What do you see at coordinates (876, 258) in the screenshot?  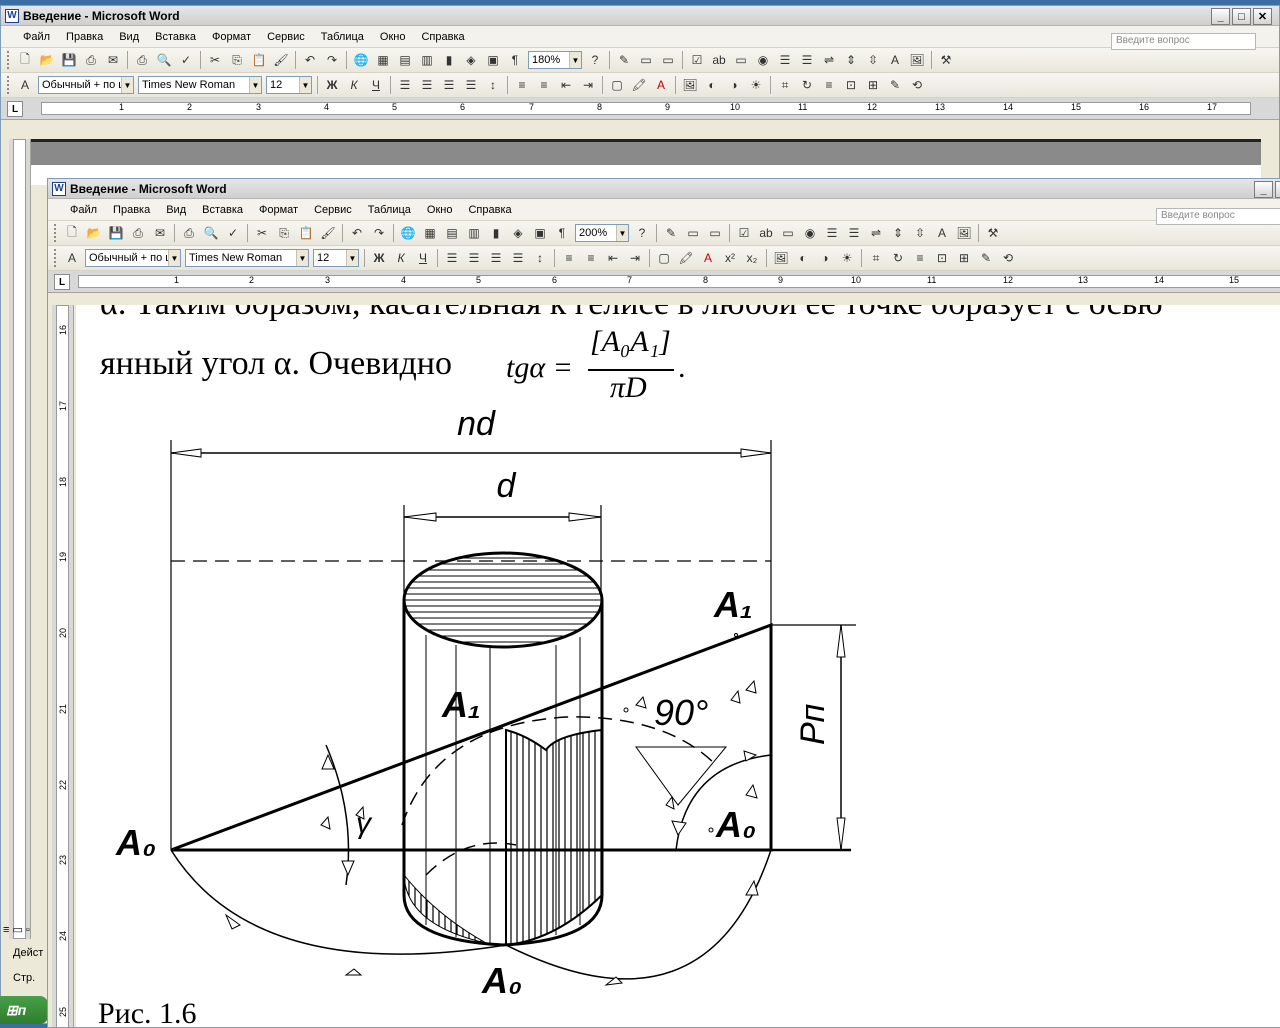 I see `crop-icon: ⌗` at bounding box center [876, 258].